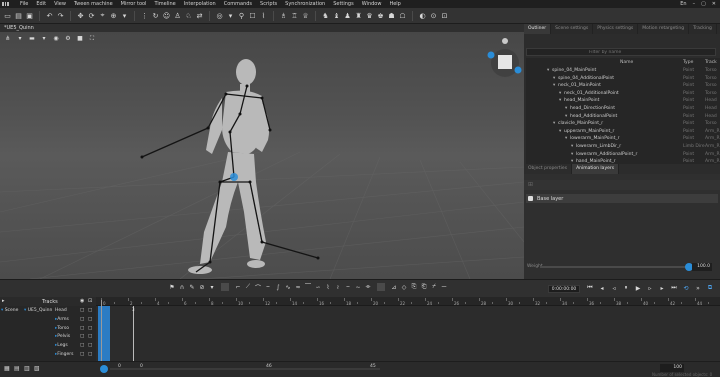  What do you see at coordinates (348, 287) in the screenshot?
I see `overshoot-icon: ⌢` at bounding box center [348, 287].